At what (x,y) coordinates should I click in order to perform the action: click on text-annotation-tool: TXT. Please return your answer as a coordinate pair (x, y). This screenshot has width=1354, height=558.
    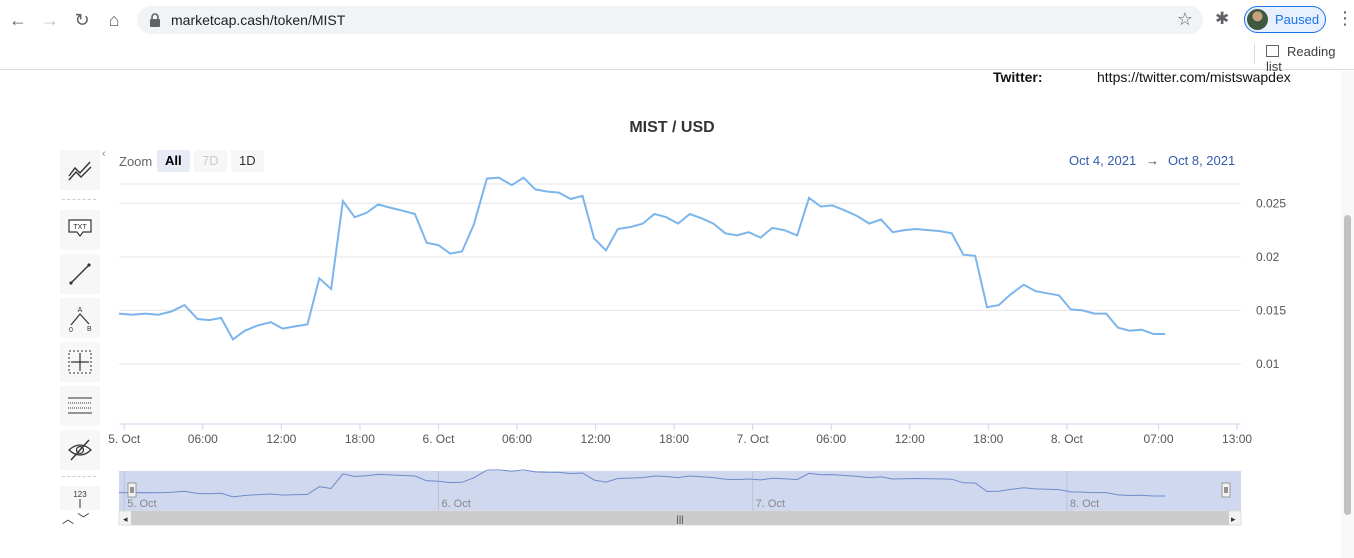
    Looking at the image, I should click on (80, 230).